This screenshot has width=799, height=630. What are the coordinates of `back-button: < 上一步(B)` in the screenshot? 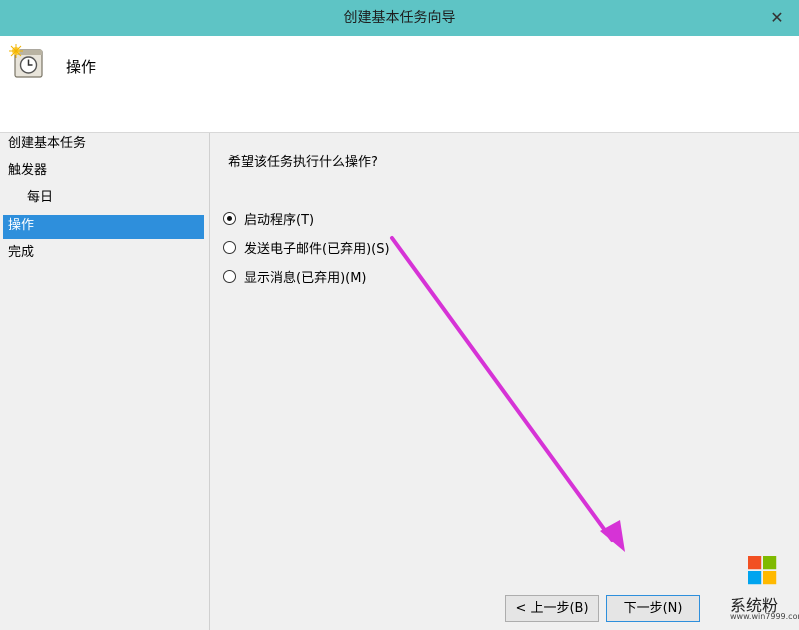 It's located at (552, 608).